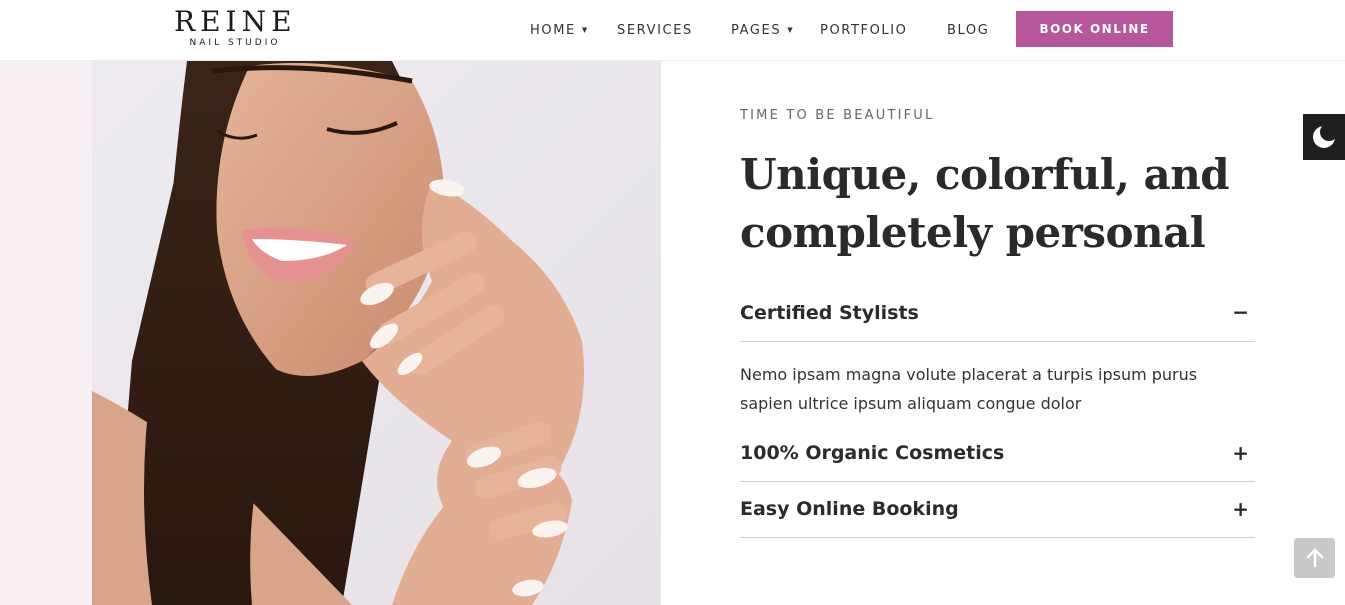 This screenshot has width=1345, height=605. I want to click on nav-item-portfolio: PORTFOLIO, so click(864, 30).